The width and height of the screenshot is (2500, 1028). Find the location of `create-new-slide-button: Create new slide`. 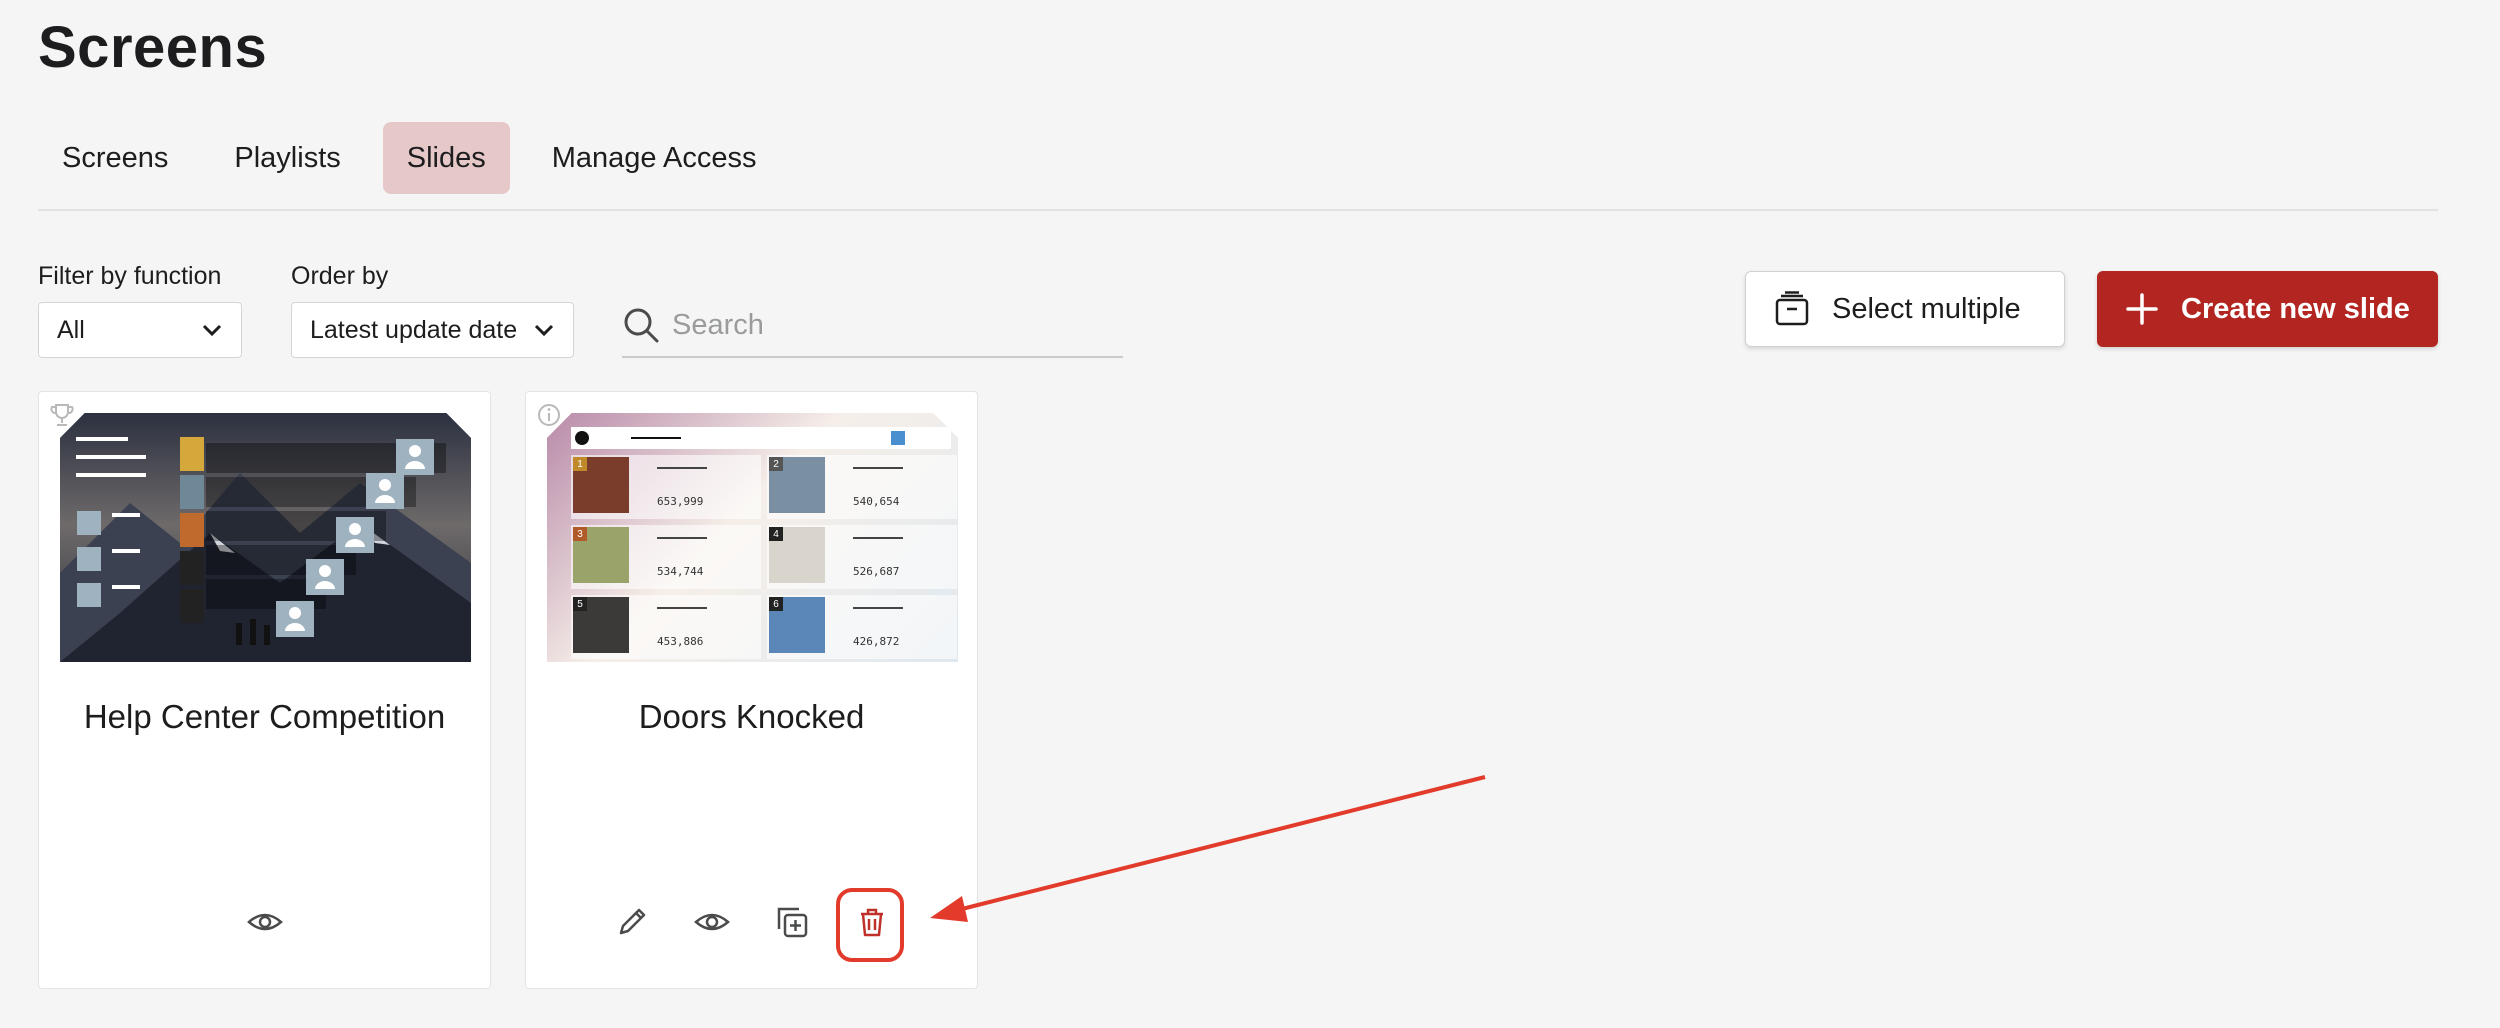

create-new-slide-button: Create new slide is located at coordinates (2267, 309).